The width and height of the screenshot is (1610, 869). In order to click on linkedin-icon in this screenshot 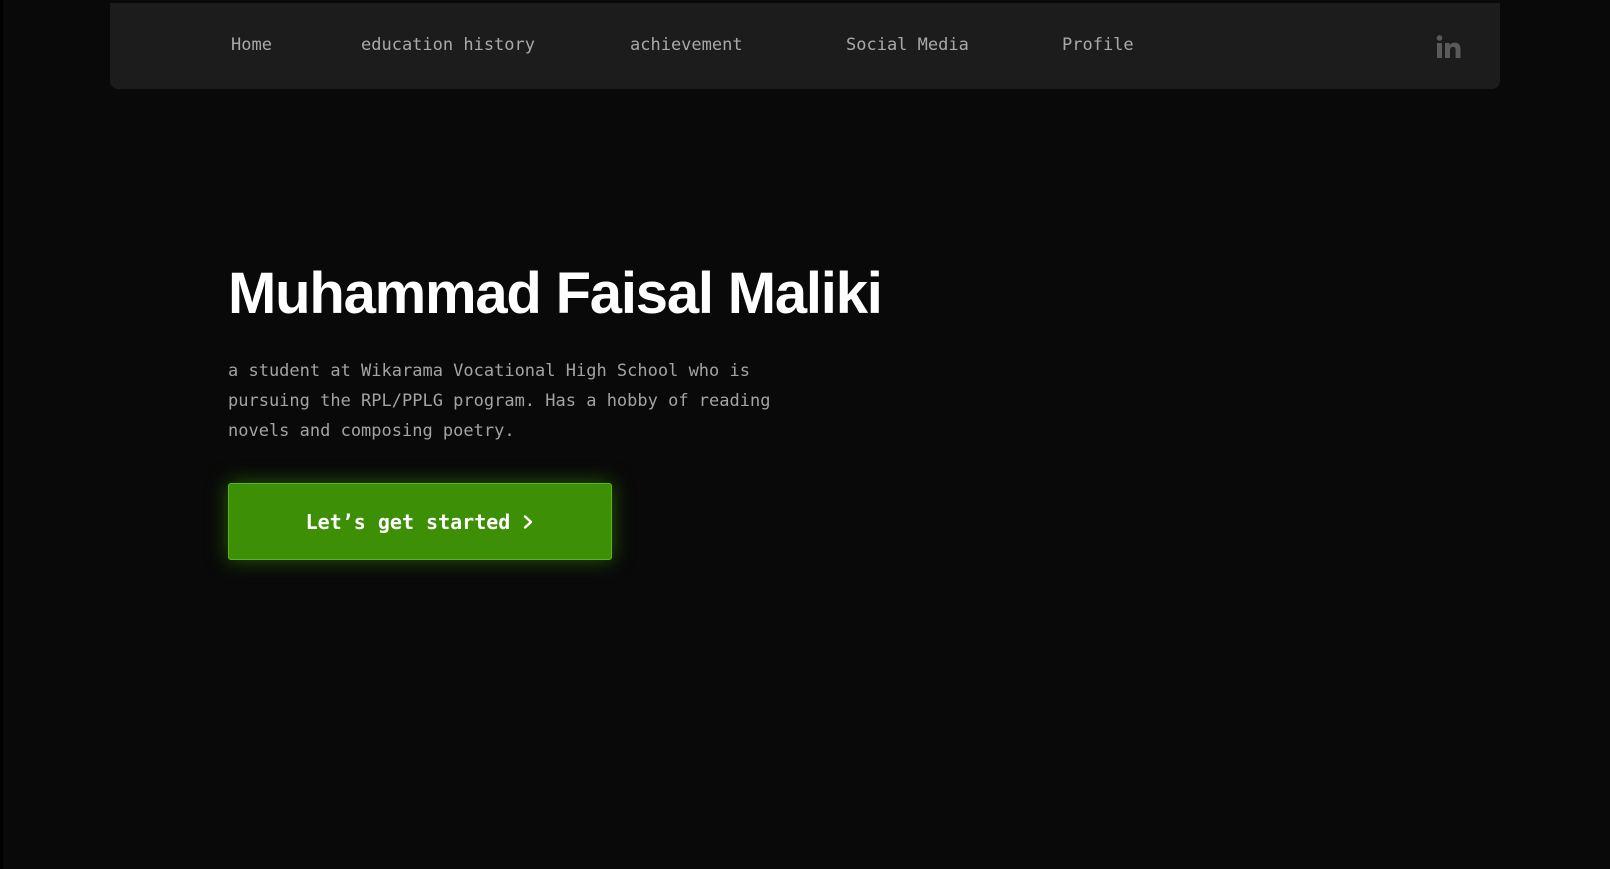, I will do `click(1449, 47)`.